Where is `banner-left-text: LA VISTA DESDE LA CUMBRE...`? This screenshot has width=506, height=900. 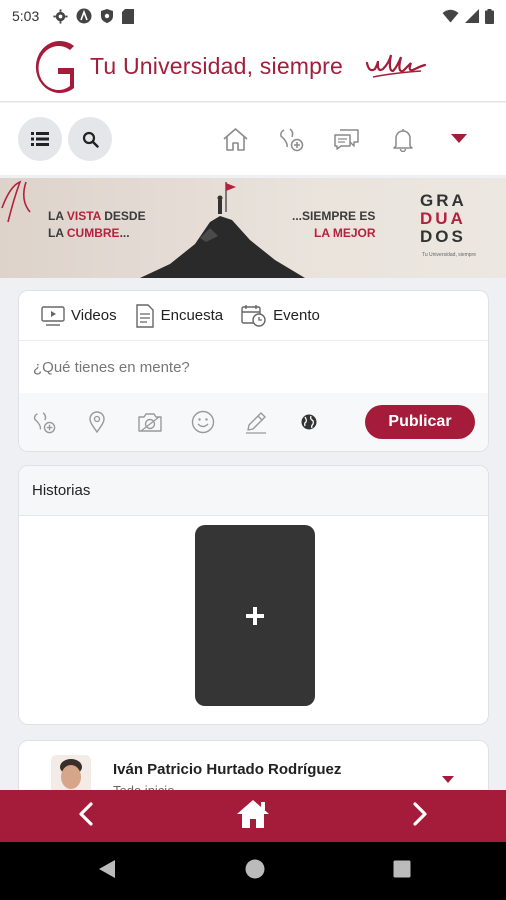
banner-left-text: LA VISTA DESDE LA CUMBRE... is located at coordinates (97, 224).